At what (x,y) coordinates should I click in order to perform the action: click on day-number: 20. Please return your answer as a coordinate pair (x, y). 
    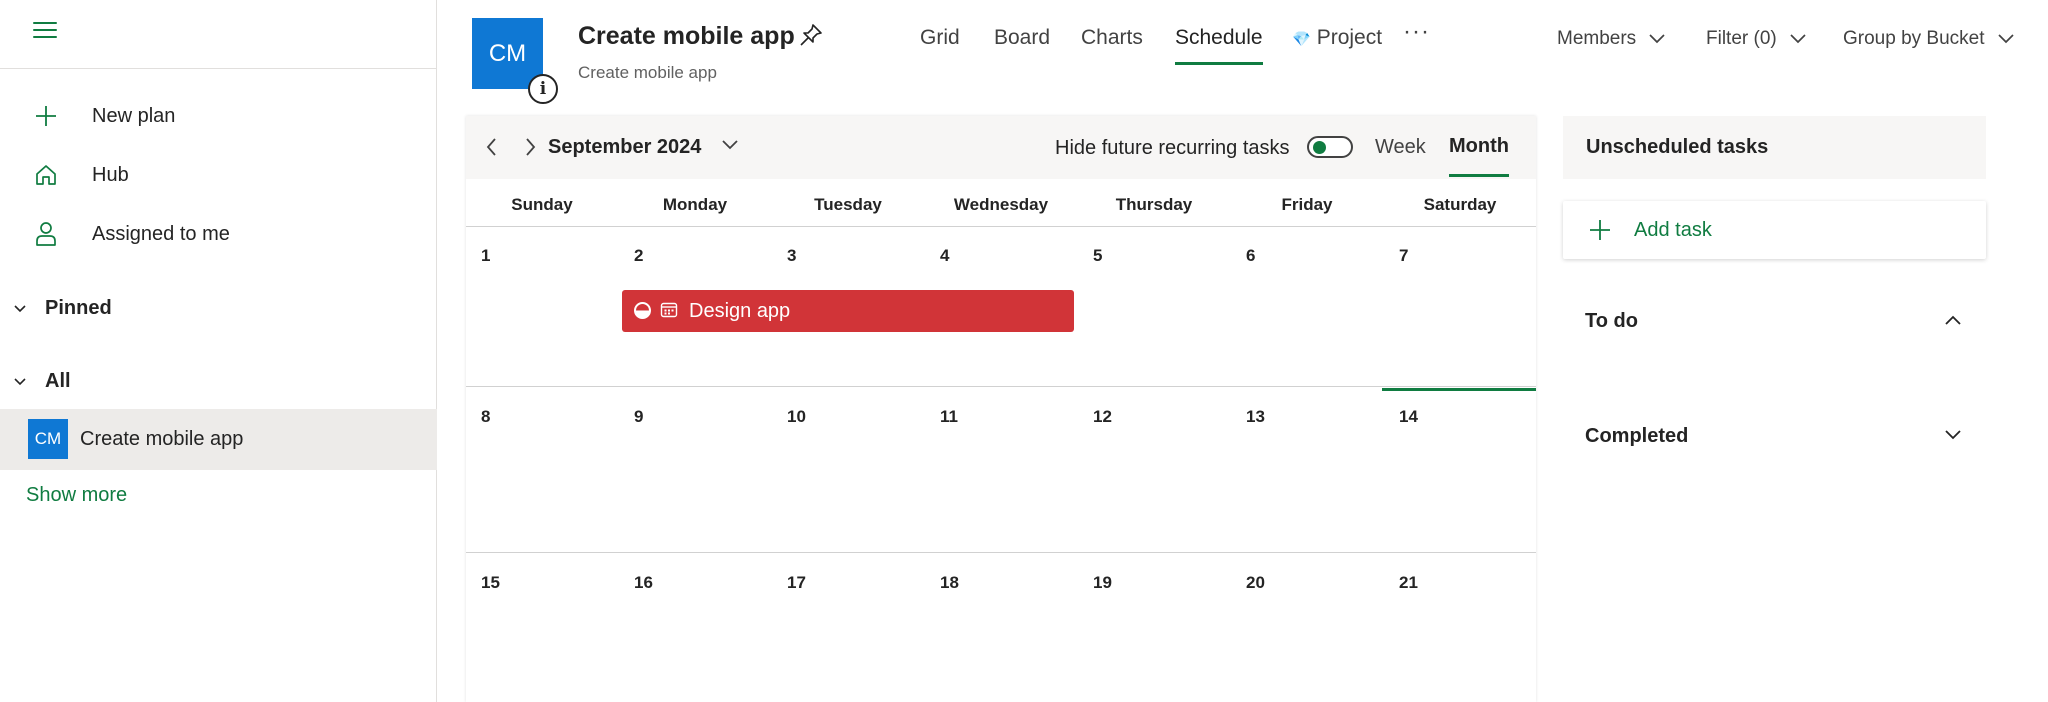
    Looking at the image, I should click on (1255, 582).